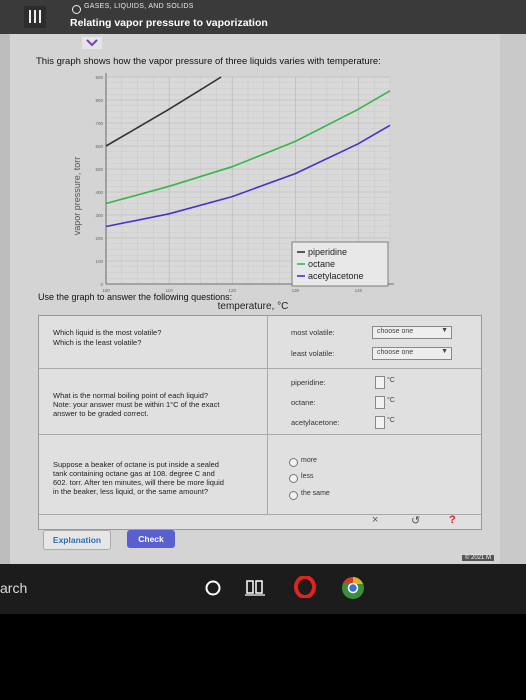  What do you see at coordinates (293, 478) in the screenshot?
I see `radio-less` at bounding box center [293, 478].